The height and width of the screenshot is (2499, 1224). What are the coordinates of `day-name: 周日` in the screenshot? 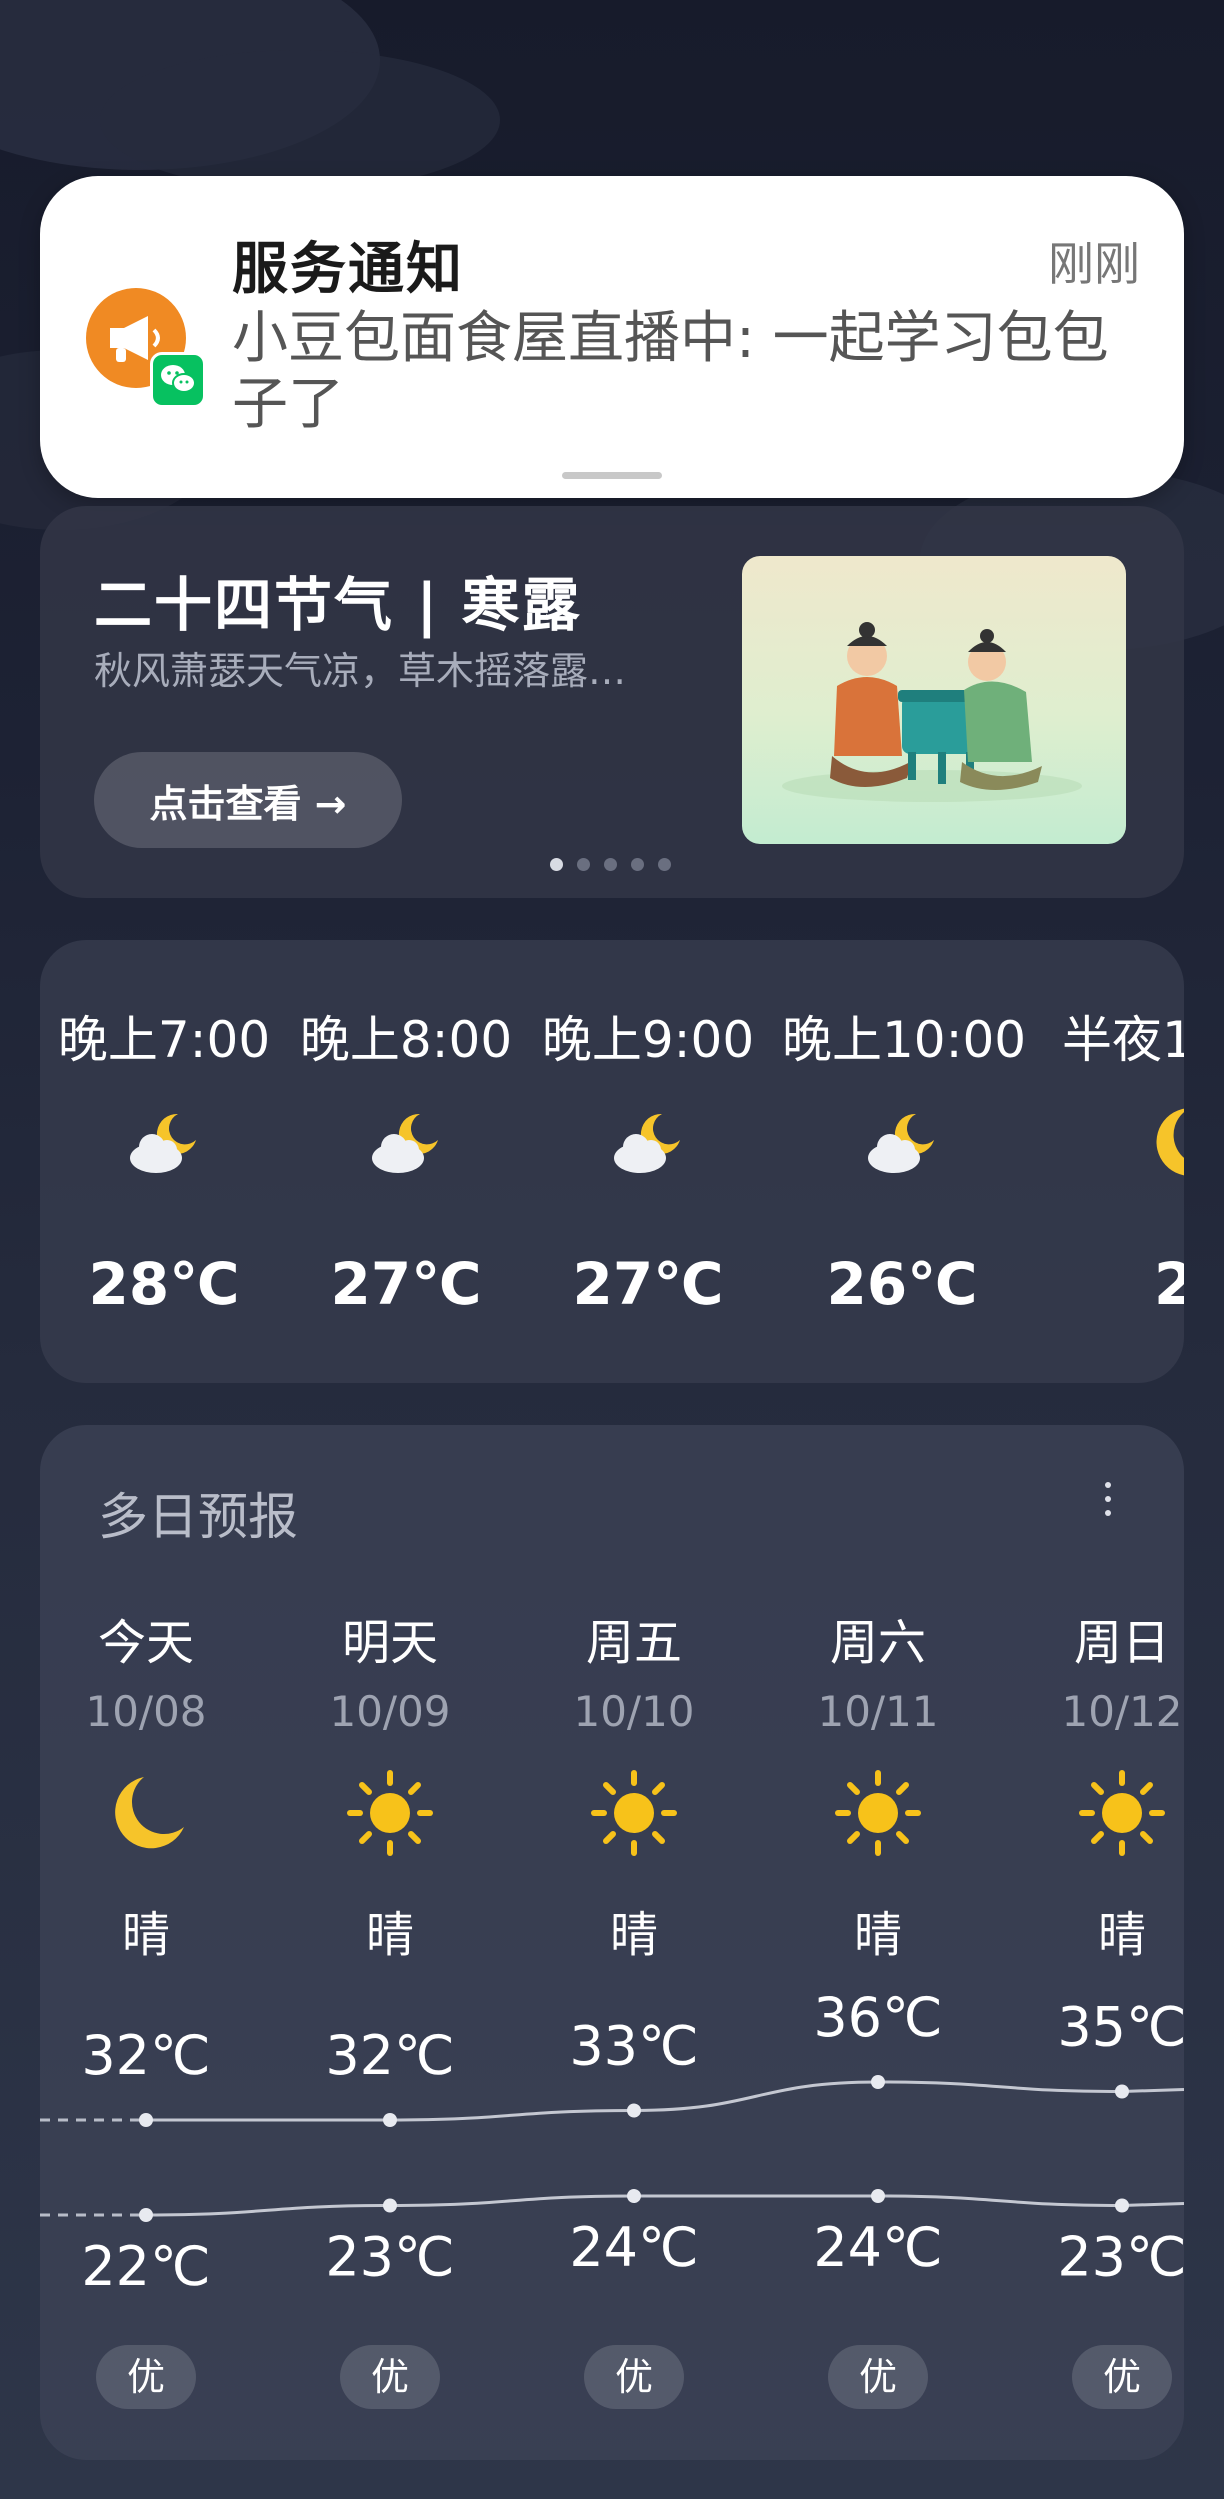 It's located at (1121, 1643).